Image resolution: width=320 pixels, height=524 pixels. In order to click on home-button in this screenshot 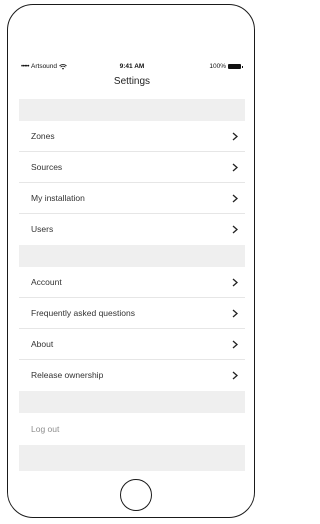, I will do `click(136, 495)`.